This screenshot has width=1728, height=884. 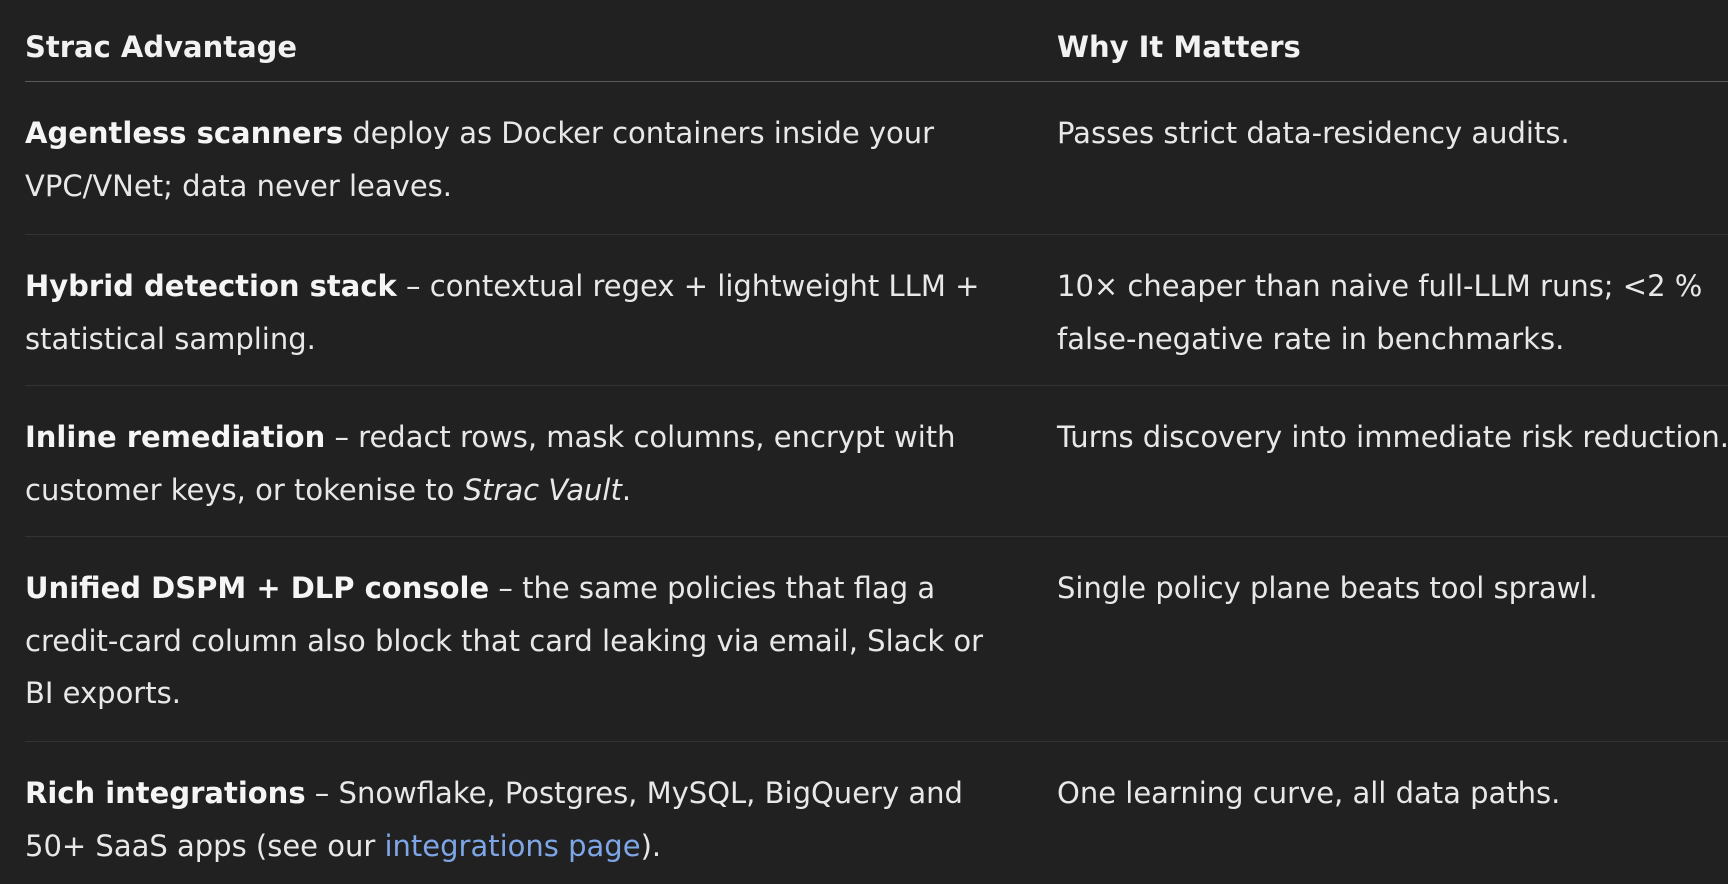 What do you see at coordinates (184, 133) in the screenshot?
I see `advantage-title: Agentless scanners` at bounding box center [184, 133].